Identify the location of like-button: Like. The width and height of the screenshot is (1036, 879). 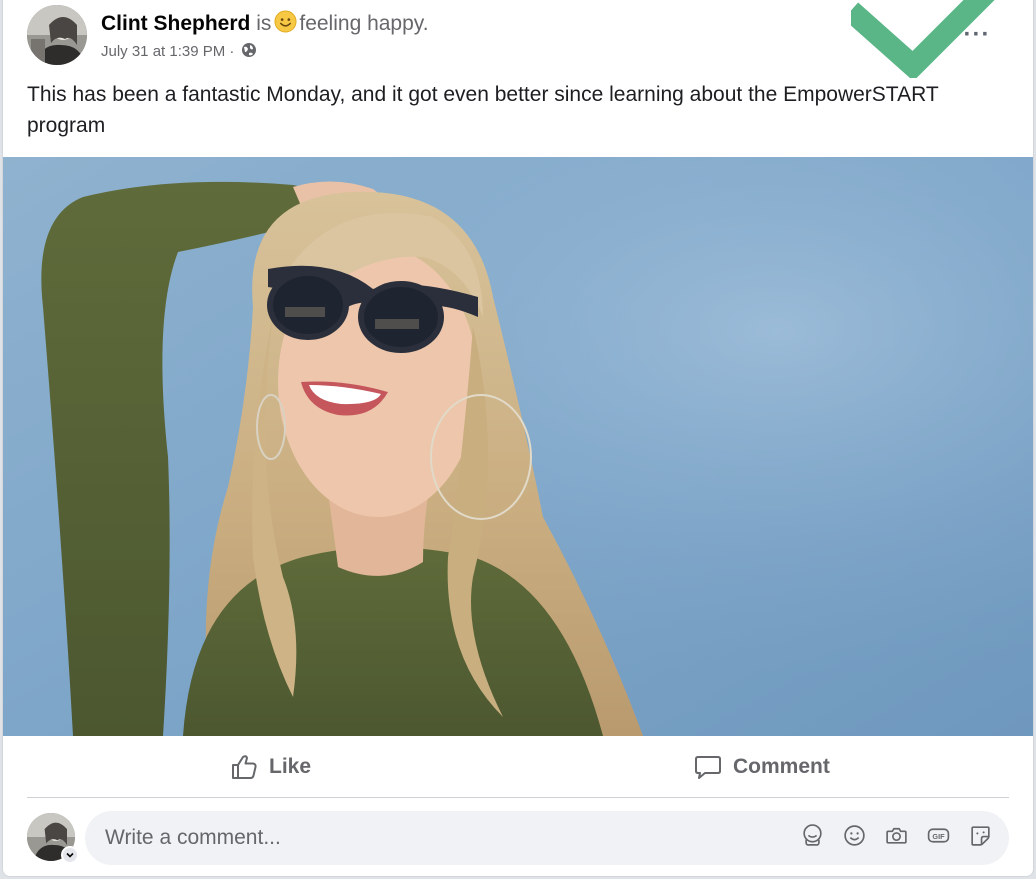
(270, 767).